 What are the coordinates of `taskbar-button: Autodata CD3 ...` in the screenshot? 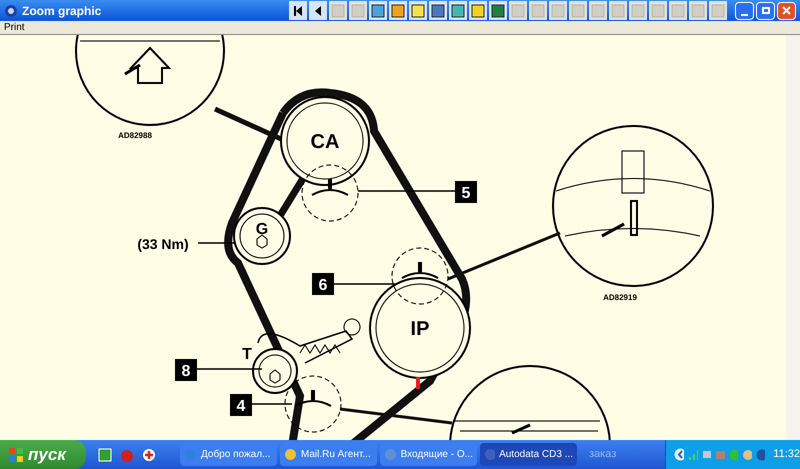 It's located at (528, 454).